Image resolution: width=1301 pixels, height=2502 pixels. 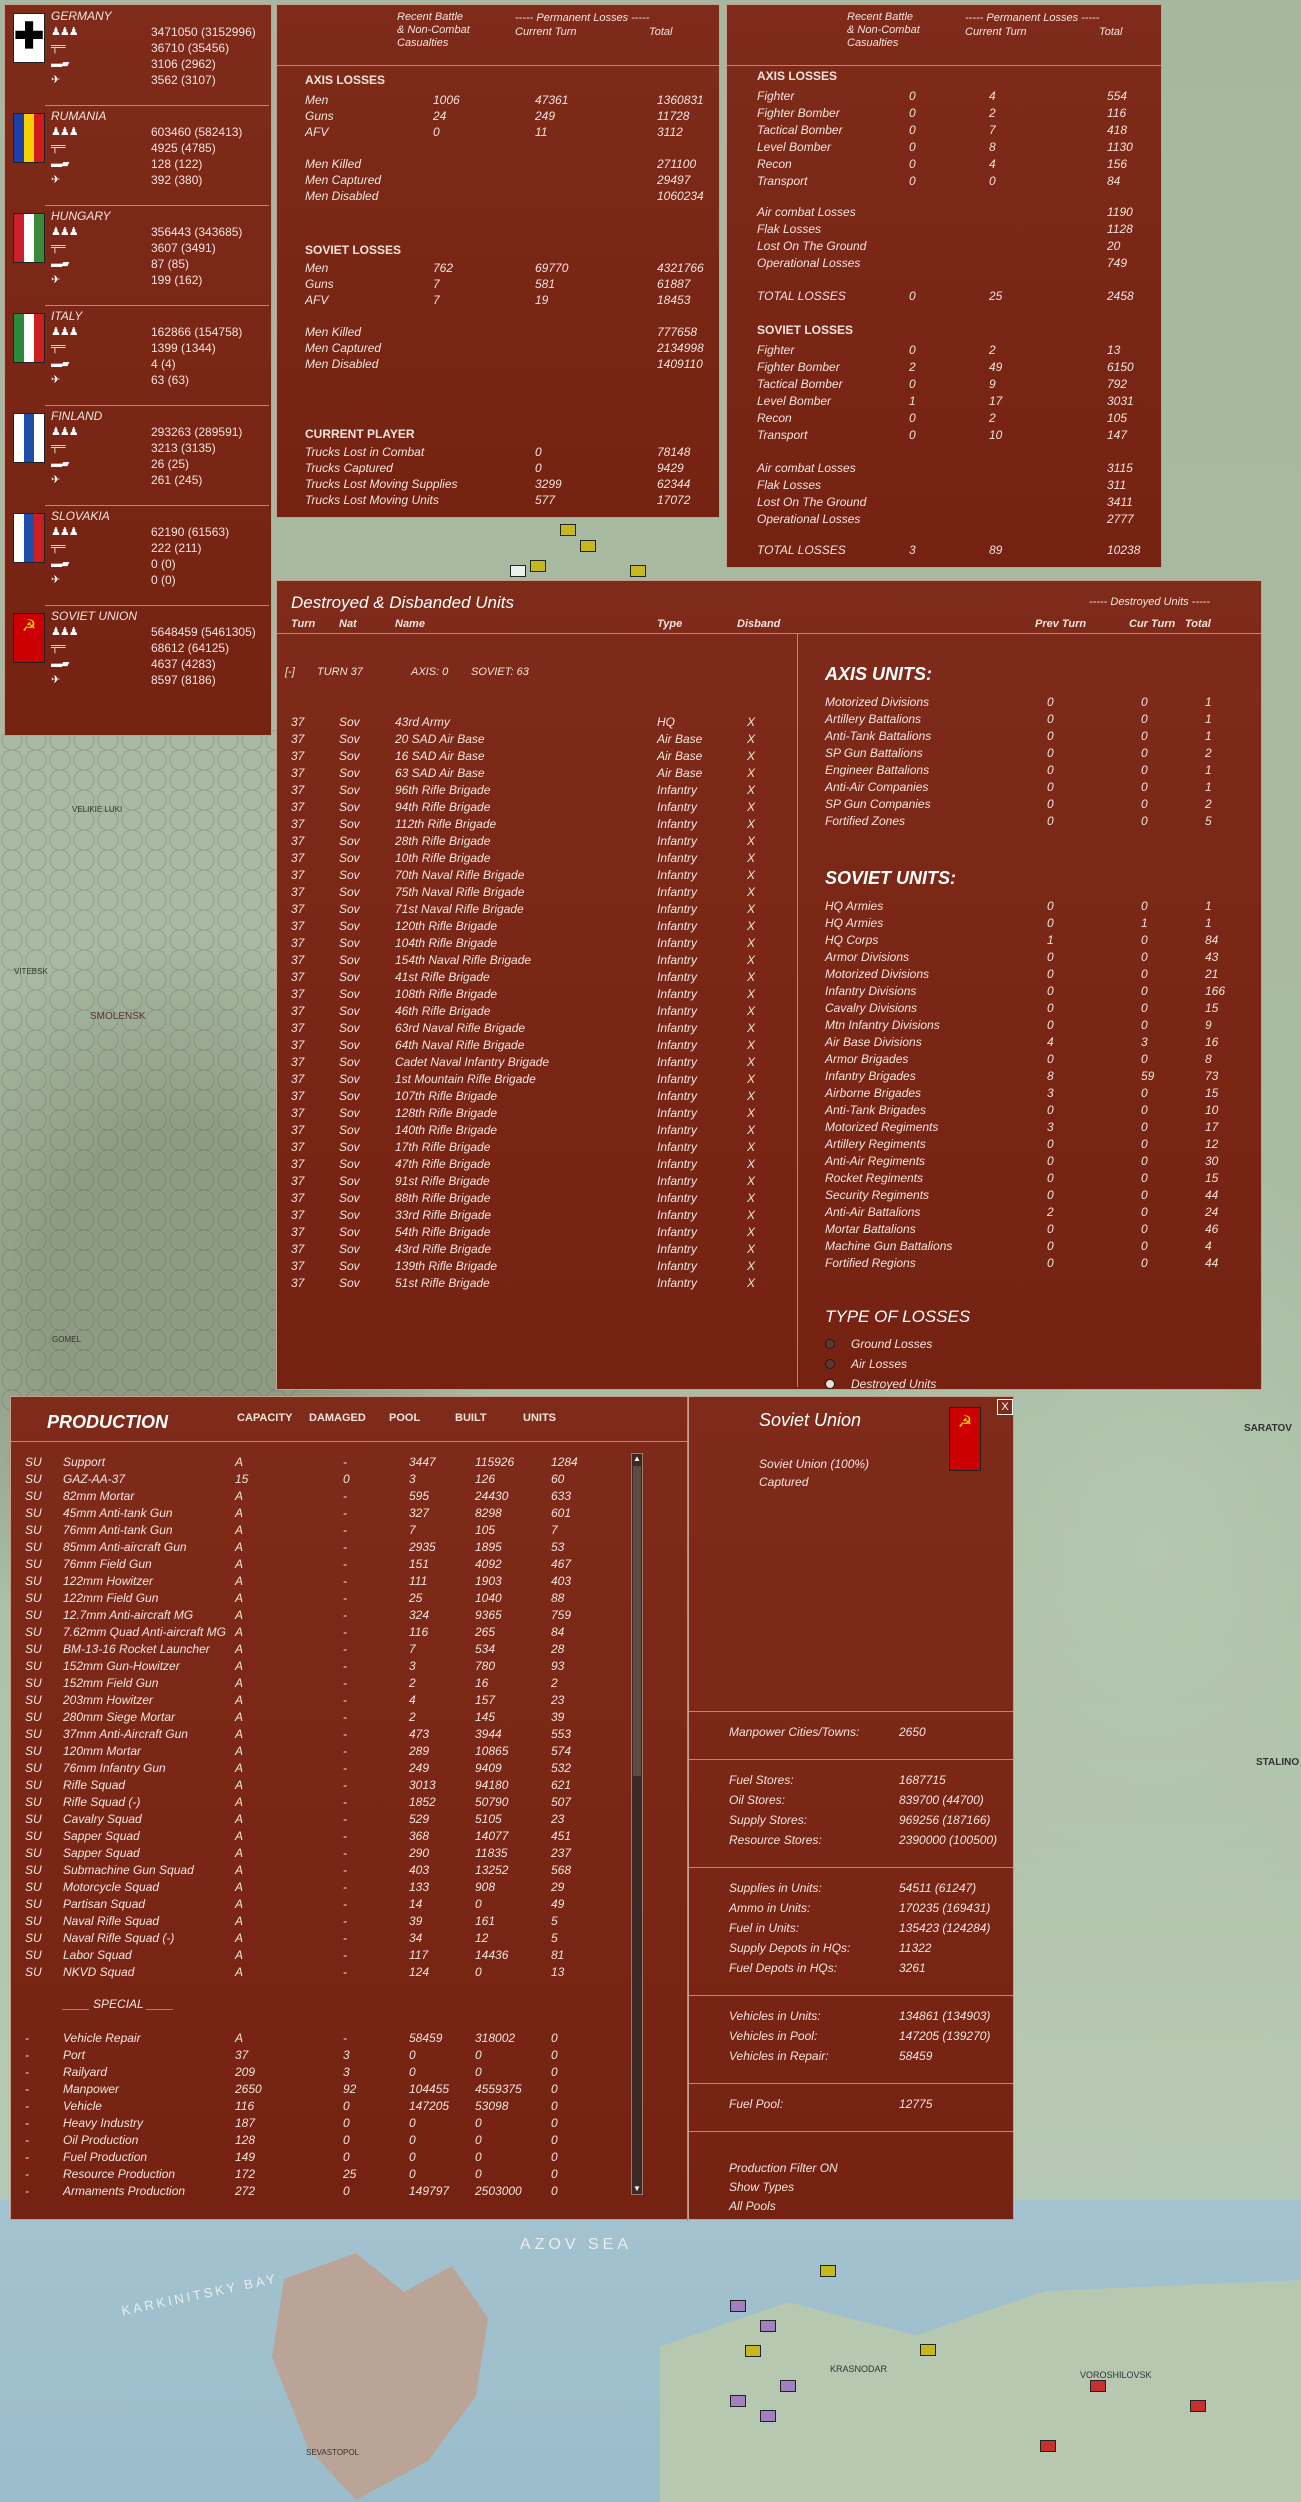 I want to click on special-cell: Heavy Industry, so click(x=103, y=2123).